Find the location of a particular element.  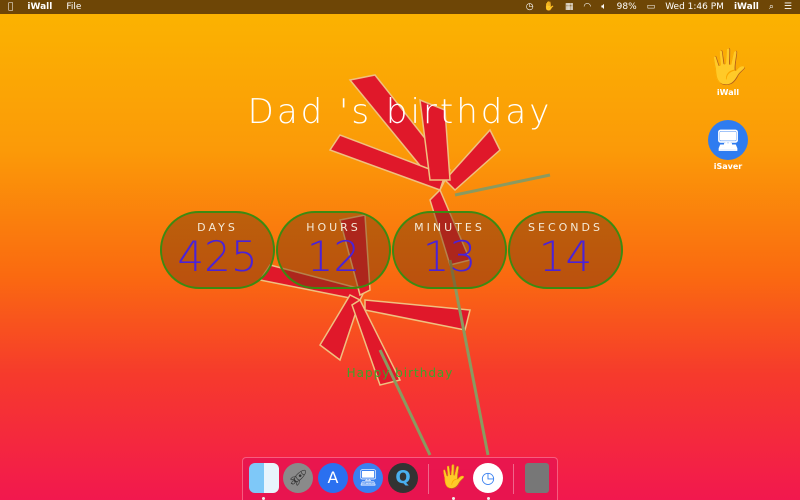

minutes-value: 13 is located at coordinates (449, 256).